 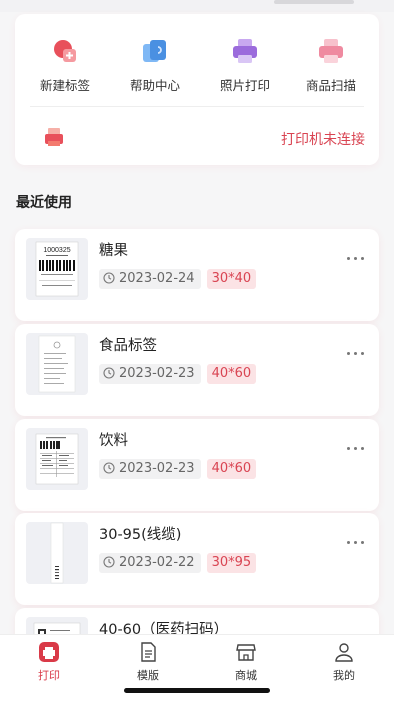 I want to click on tab-label: 我的, so click(x=344, y=675).